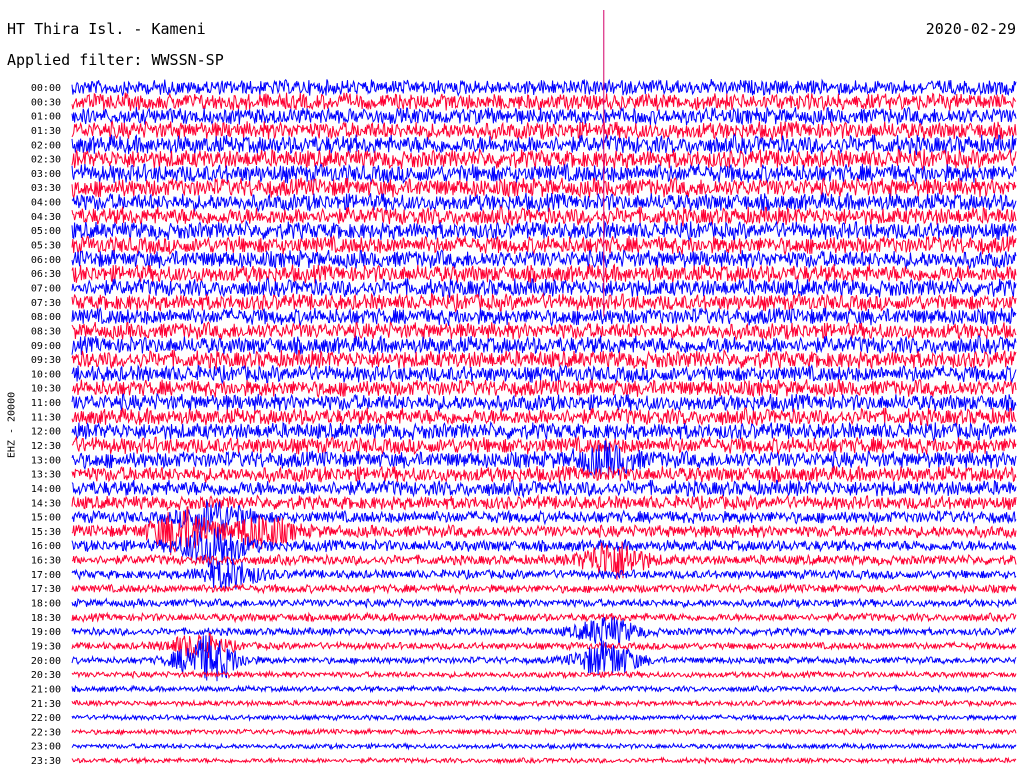 Image resolution: width=1024 pixels, height=780 pixels. What do you see at coordinates (46, 589) in the screenshot?
I see `time-label: 17:30` at bounding box center [46, 589].